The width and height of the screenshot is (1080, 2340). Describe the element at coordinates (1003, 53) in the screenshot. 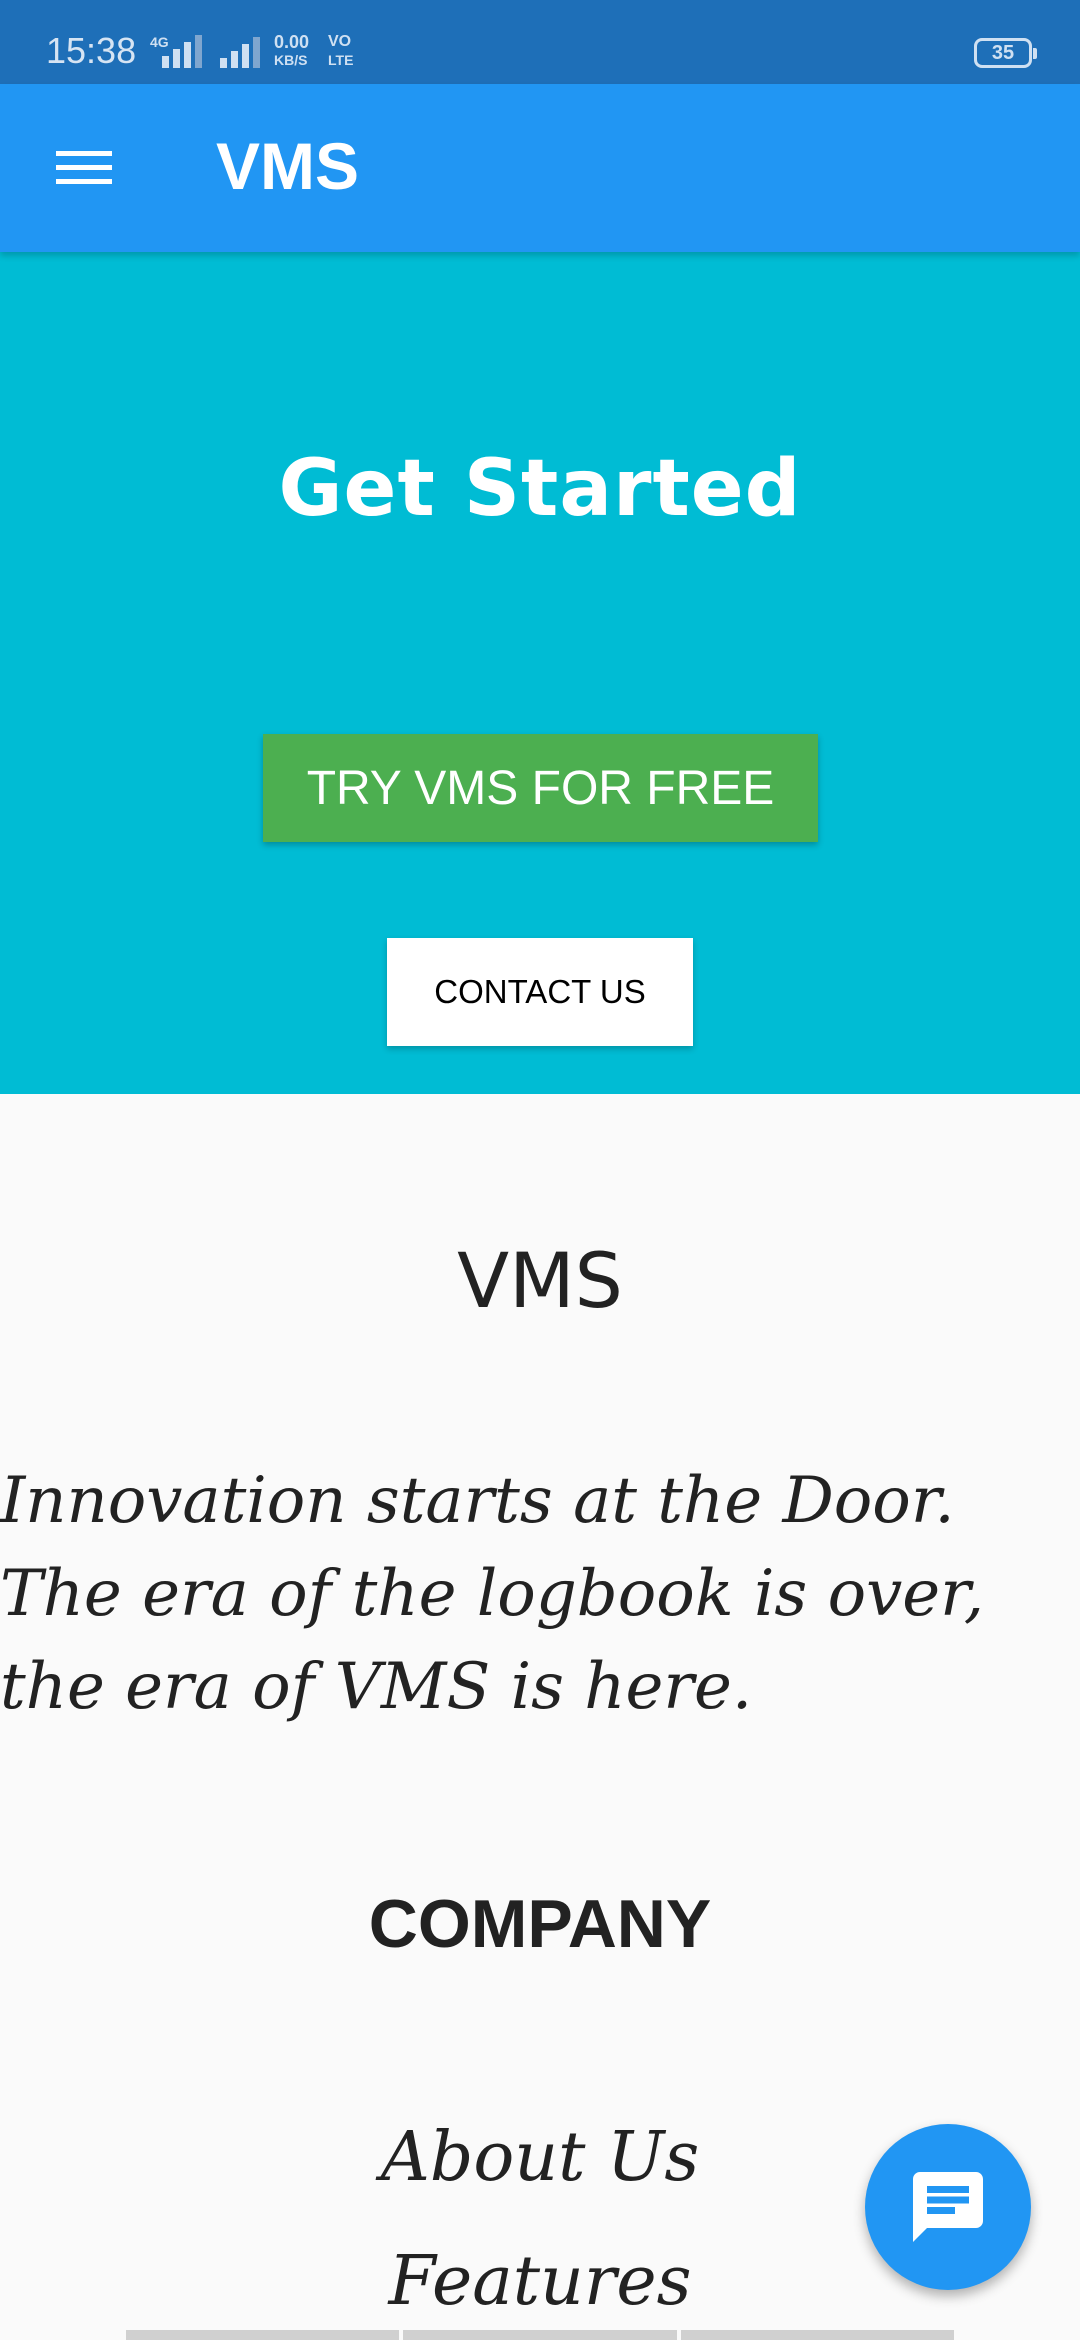

I see `battery-level: 35` at that location.